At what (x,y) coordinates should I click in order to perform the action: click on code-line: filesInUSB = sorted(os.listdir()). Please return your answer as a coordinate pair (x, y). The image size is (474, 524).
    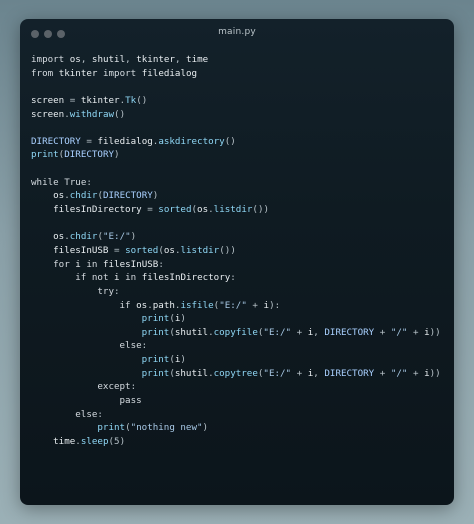
    Looking at the image, I should click on (144, 250).